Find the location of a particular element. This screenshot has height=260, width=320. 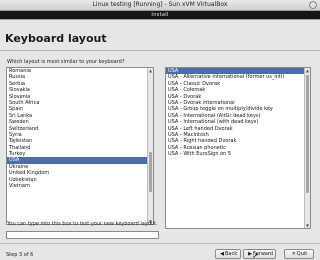

window-close-button is located at coordinates (313, 5).